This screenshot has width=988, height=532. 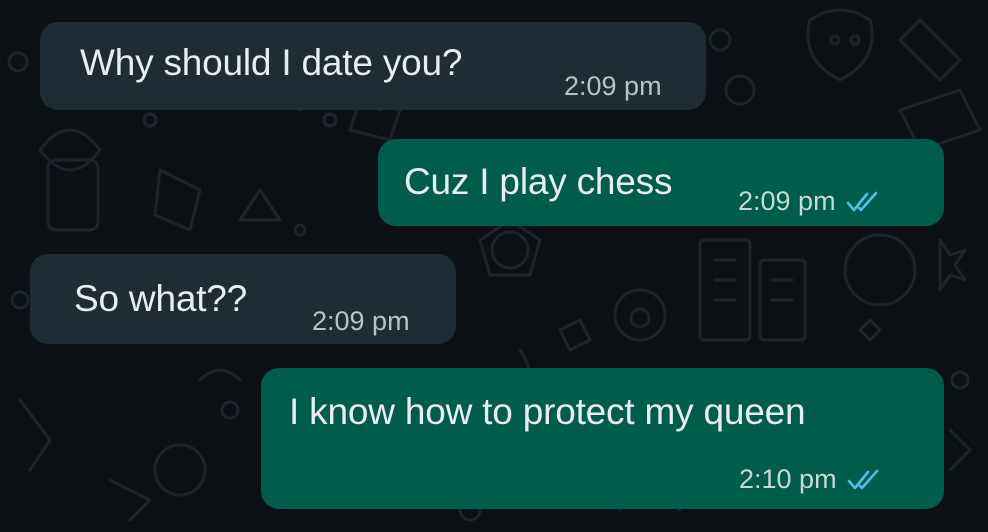 I want to click on message-text: Cuz I play chess, so click(x=538, y=181).